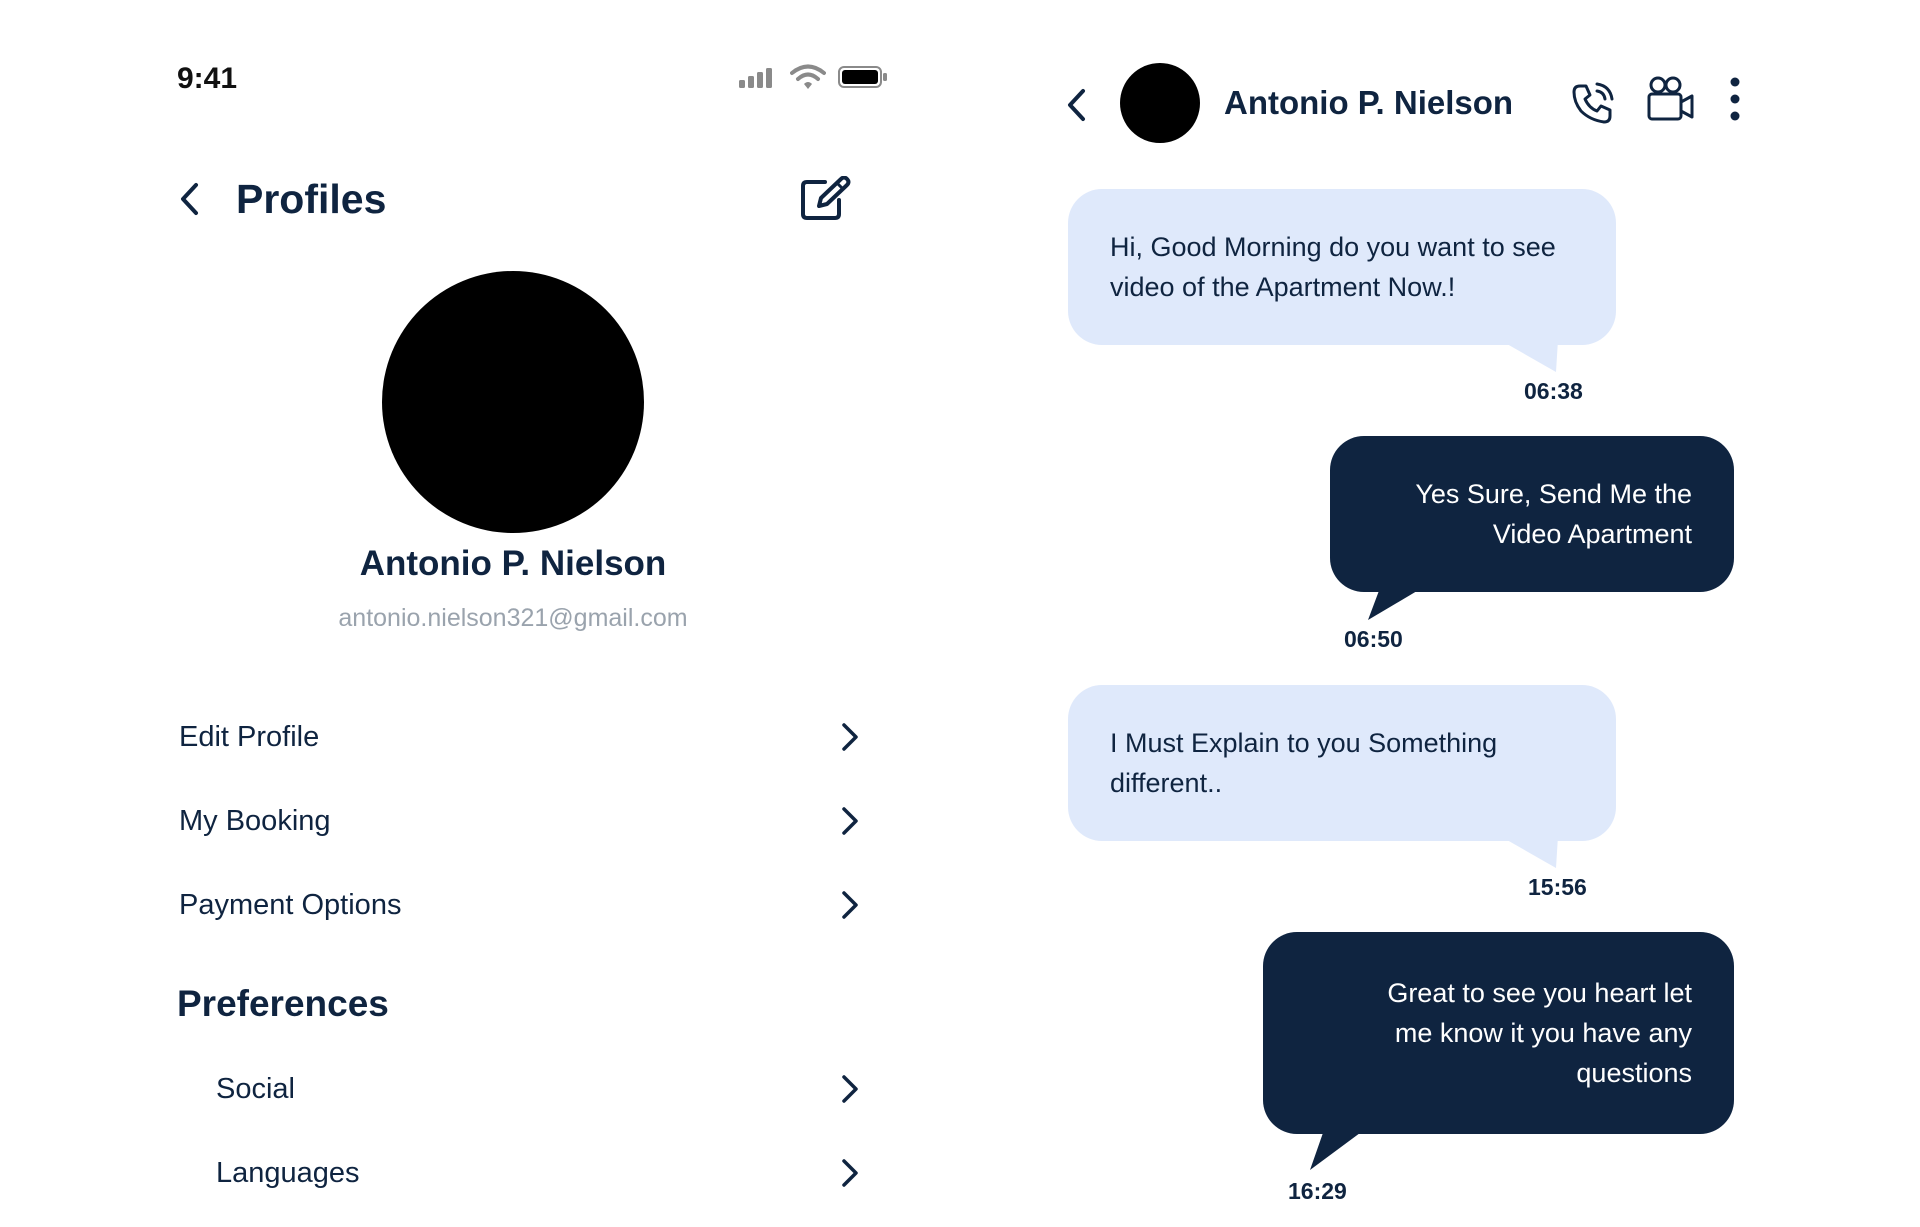  Describe the element at coordinates (513, 402) in the screenshot. I see `avatar` at that location.